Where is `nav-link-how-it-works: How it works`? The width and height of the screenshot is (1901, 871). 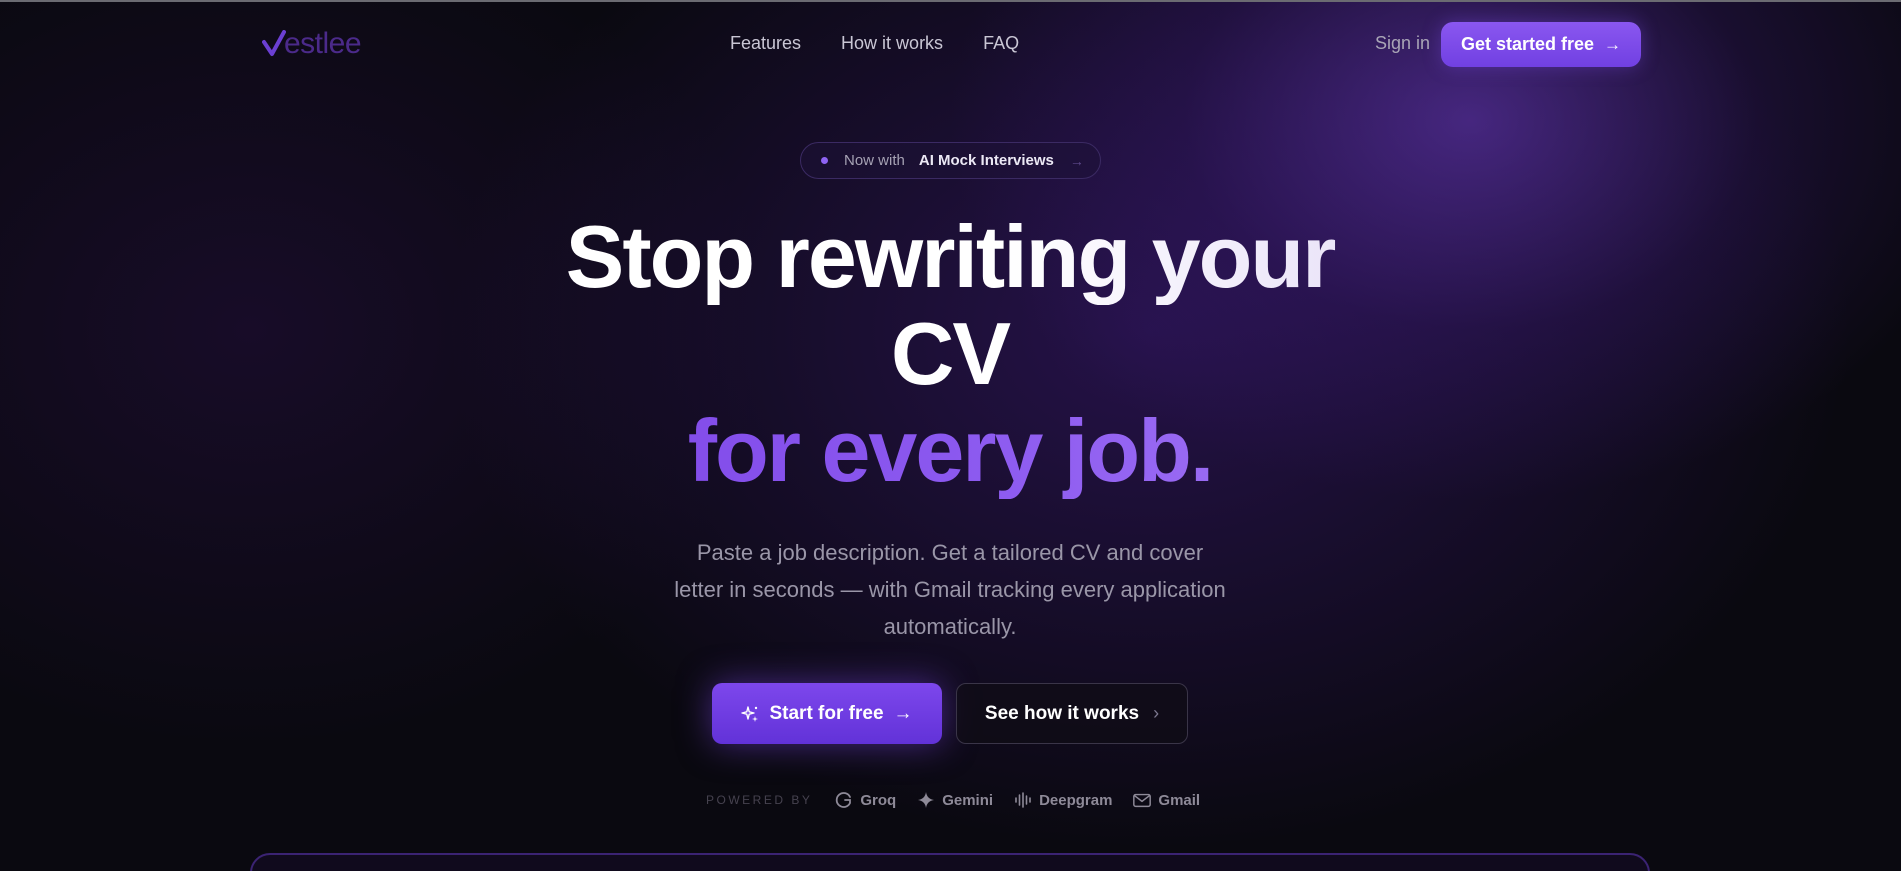 nav-link-how-it-works: How it works is located at coordinates (892, 43).